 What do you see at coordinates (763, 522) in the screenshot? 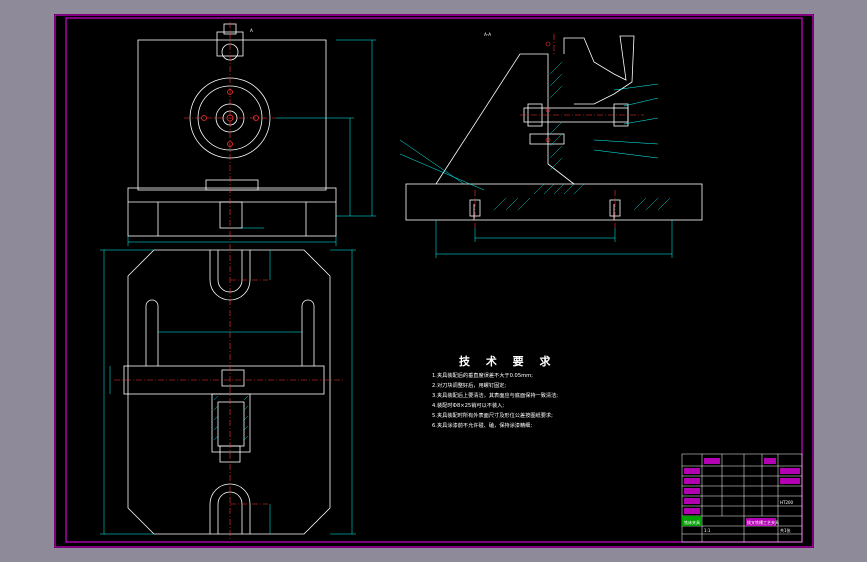
I see `title-block-drawing-name: 拨叉铣槽工艺夹具` at bounding box center [763, 522].